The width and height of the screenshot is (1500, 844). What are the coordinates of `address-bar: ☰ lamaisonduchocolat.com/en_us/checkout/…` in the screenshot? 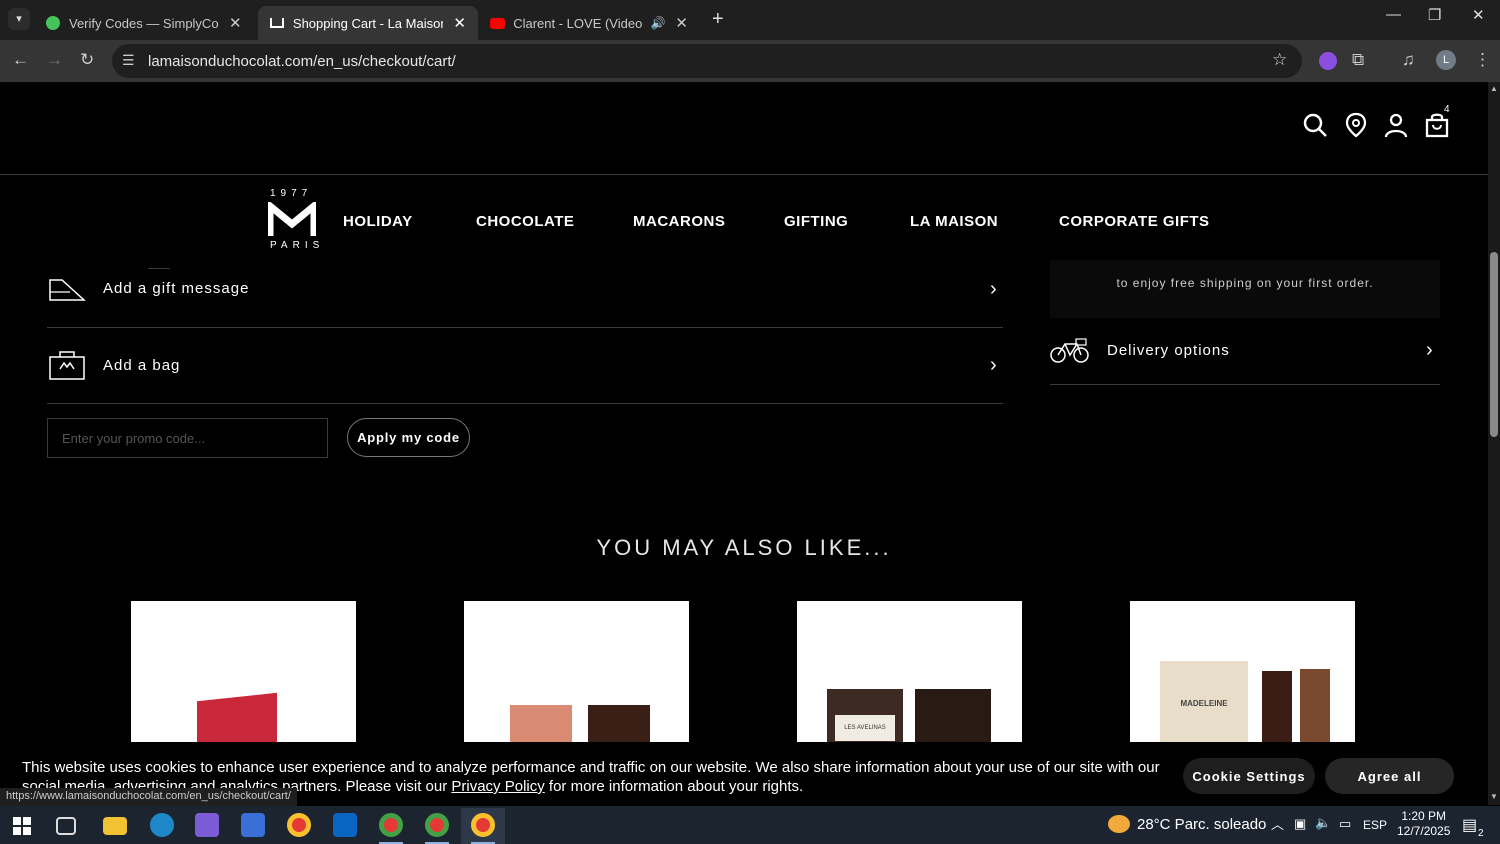 It's located at (707, 61).